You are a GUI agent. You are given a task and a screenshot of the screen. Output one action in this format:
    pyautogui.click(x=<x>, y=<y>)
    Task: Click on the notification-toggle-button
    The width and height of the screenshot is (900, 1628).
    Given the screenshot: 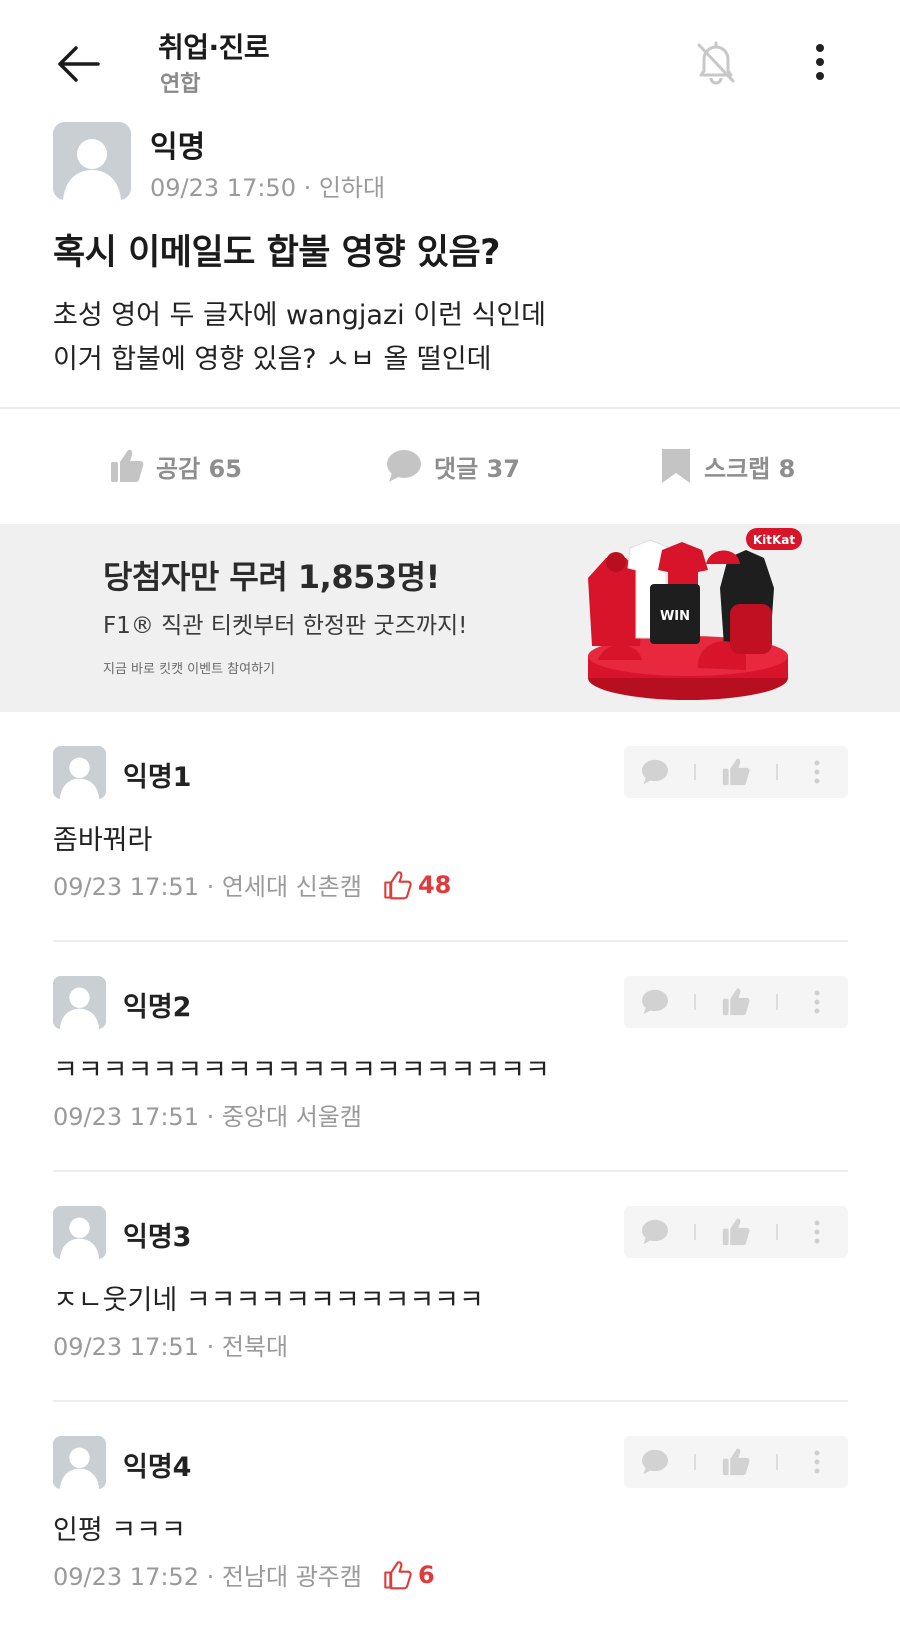 What is the action you would take?
    pyautogui.click(x=716, y=62)
    